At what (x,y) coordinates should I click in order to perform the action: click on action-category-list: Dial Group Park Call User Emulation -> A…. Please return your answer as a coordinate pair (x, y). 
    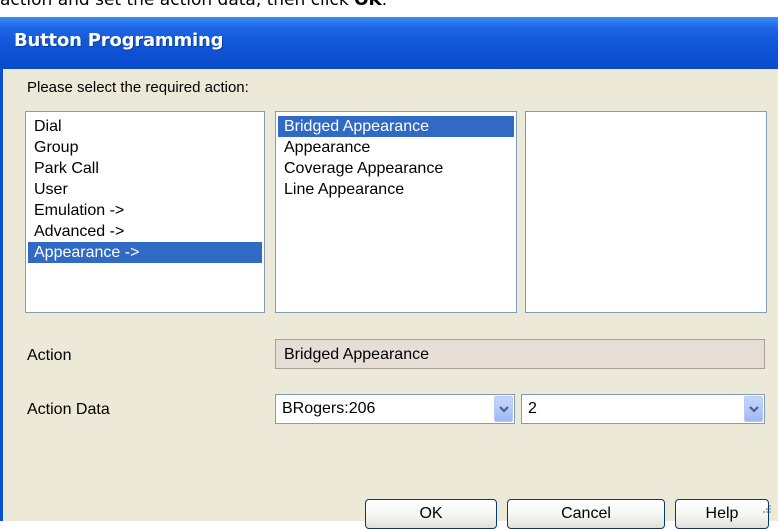
    Looking at the image, I should click on (145, 212).